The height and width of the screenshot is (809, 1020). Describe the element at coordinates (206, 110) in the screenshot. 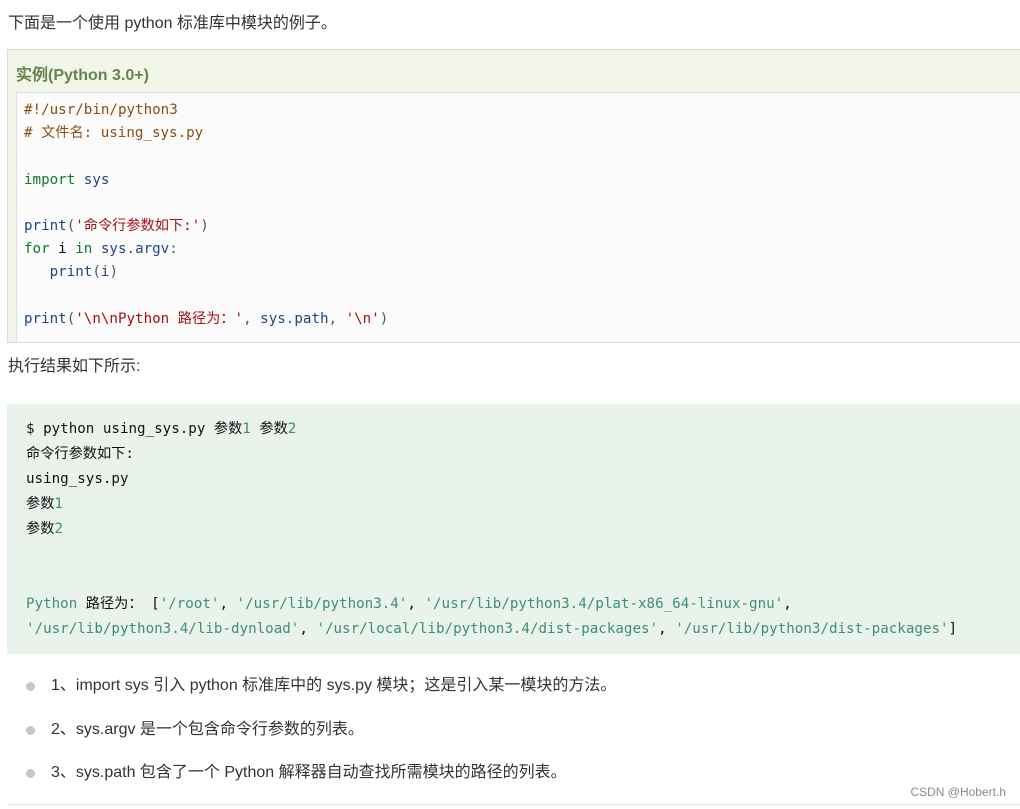

I see `code-line: #!/usr/bin/python3` at that location.